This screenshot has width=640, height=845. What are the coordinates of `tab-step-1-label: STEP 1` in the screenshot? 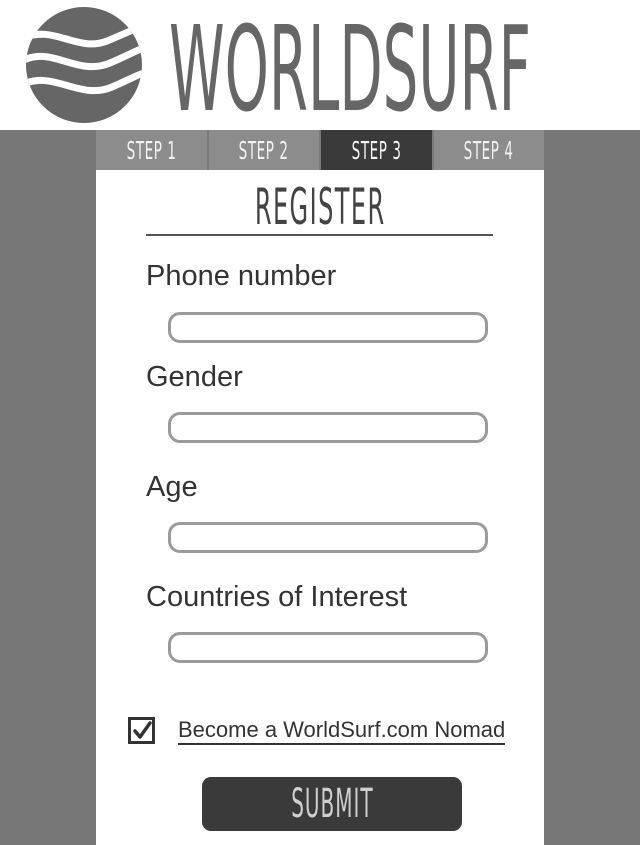 It's located at (151, 150).